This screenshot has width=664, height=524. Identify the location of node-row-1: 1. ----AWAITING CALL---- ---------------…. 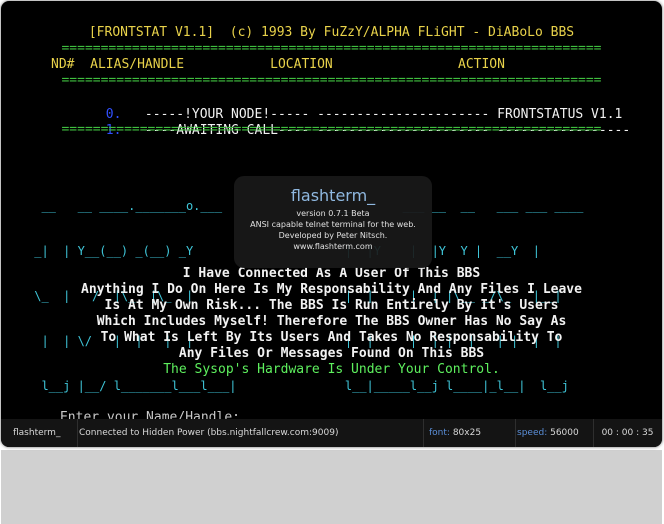
(356, 122).